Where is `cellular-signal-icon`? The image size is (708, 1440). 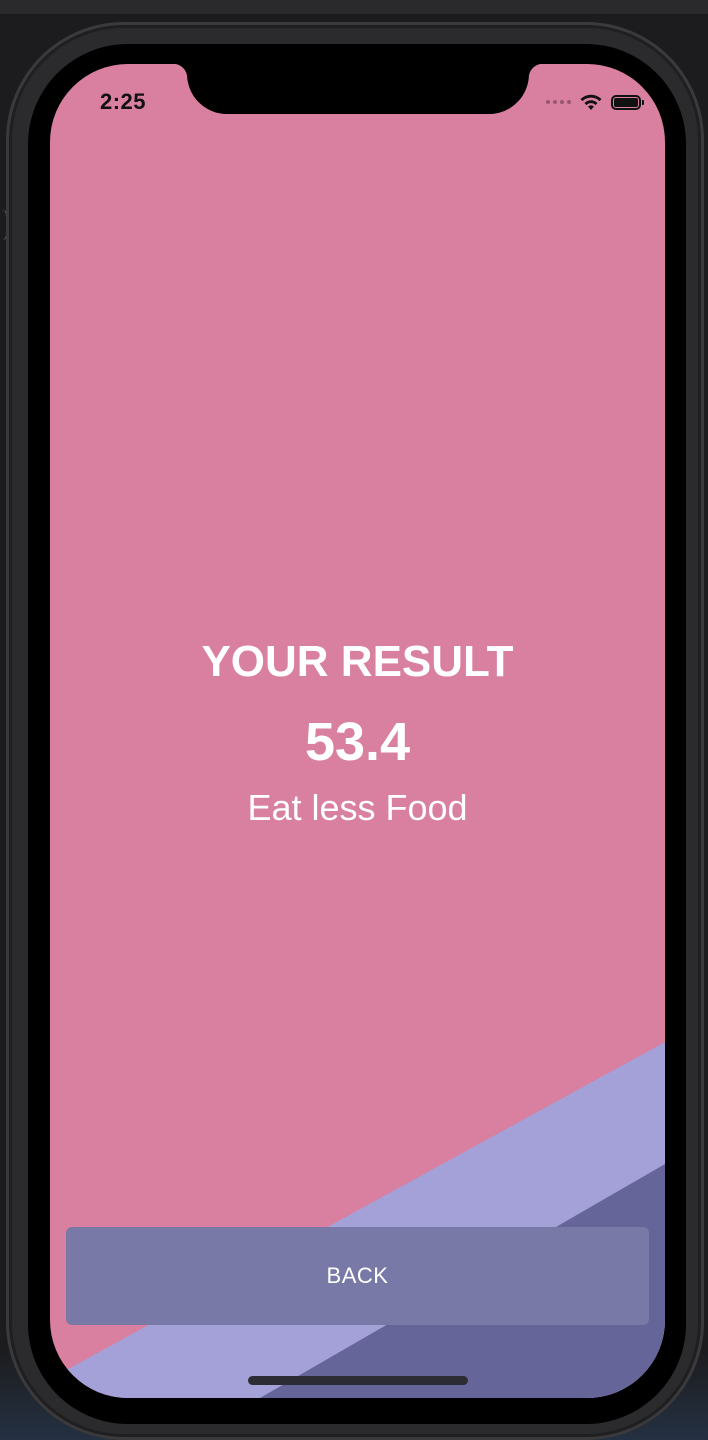
cellular-signal-icon is located at coordinates (558, 102).